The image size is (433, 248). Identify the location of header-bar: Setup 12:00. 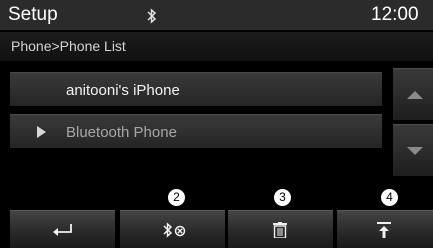
(216, 15).